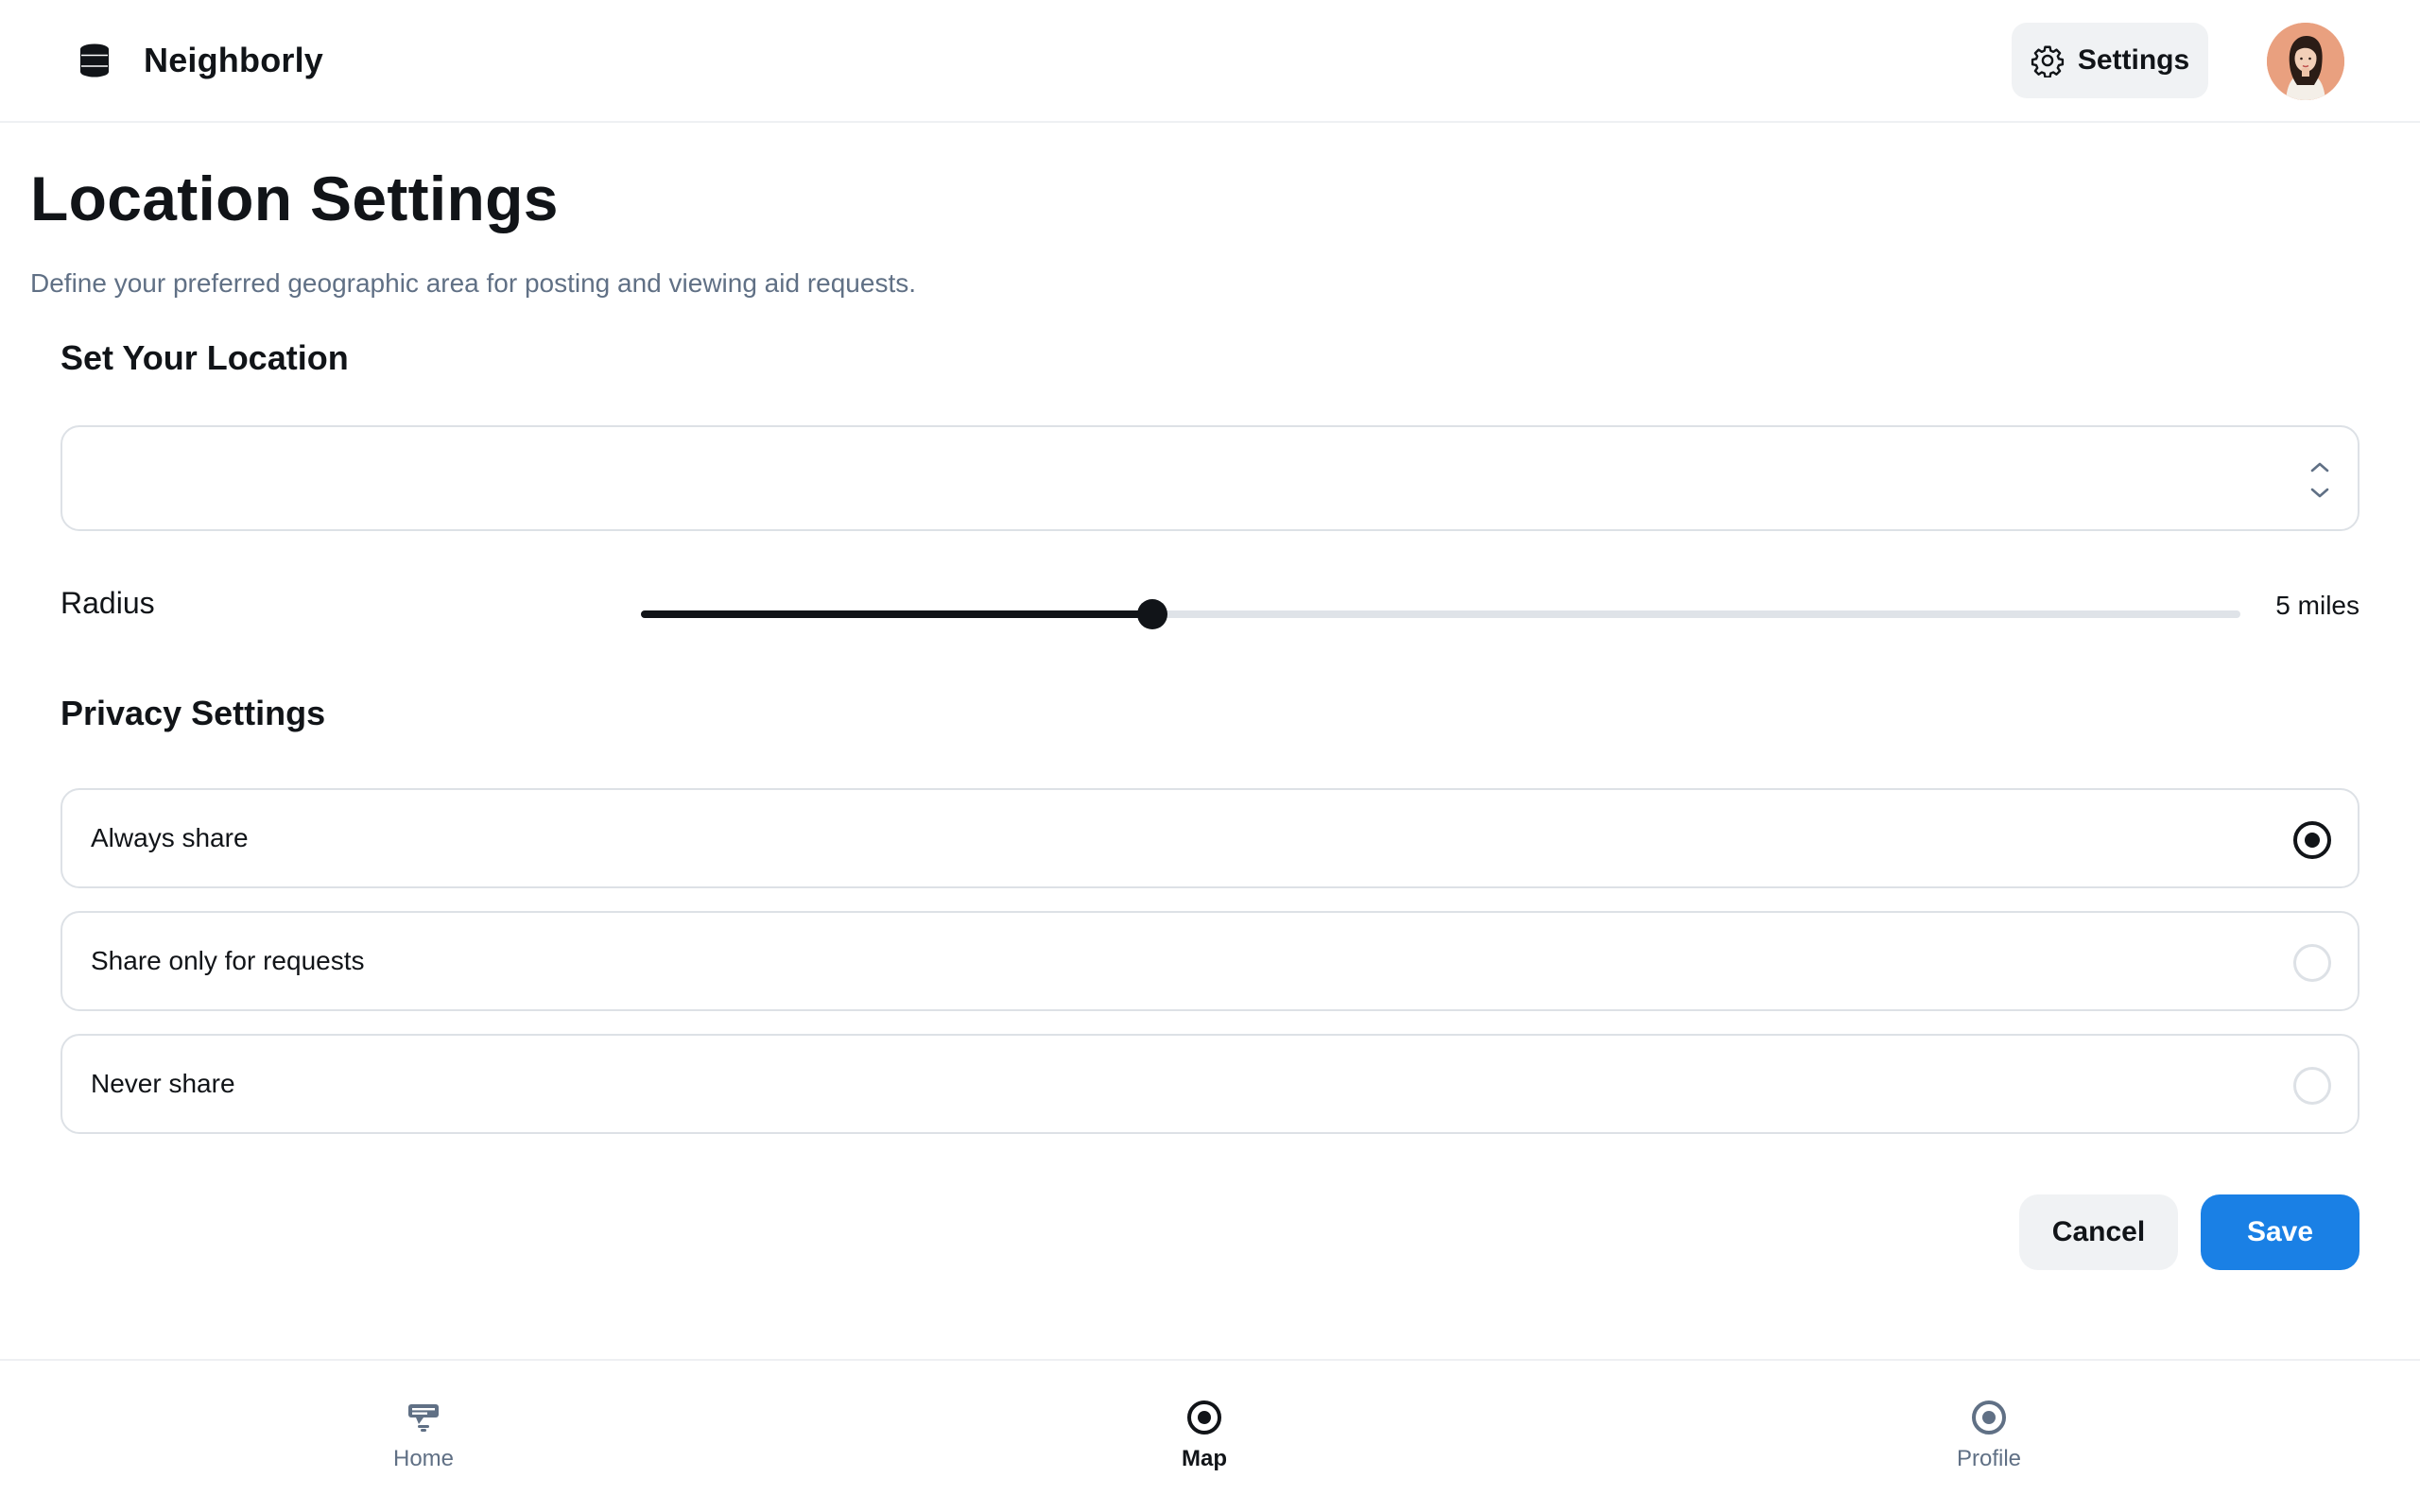  I want to click on top-header: Neighborly Settings, so click(1210, 61).